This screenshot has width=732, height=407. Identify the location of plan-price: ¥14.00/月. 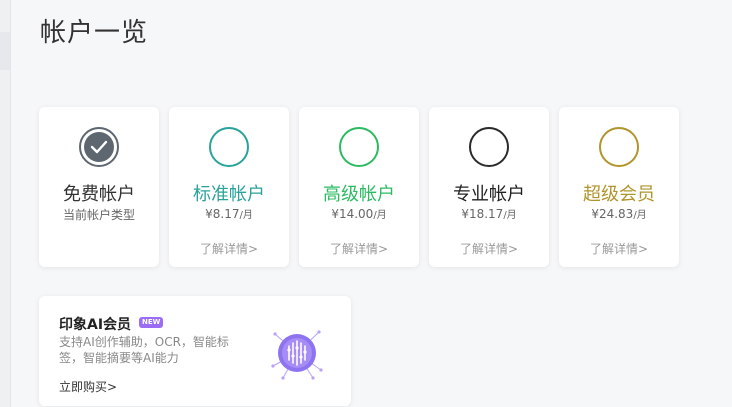
(359, 213).